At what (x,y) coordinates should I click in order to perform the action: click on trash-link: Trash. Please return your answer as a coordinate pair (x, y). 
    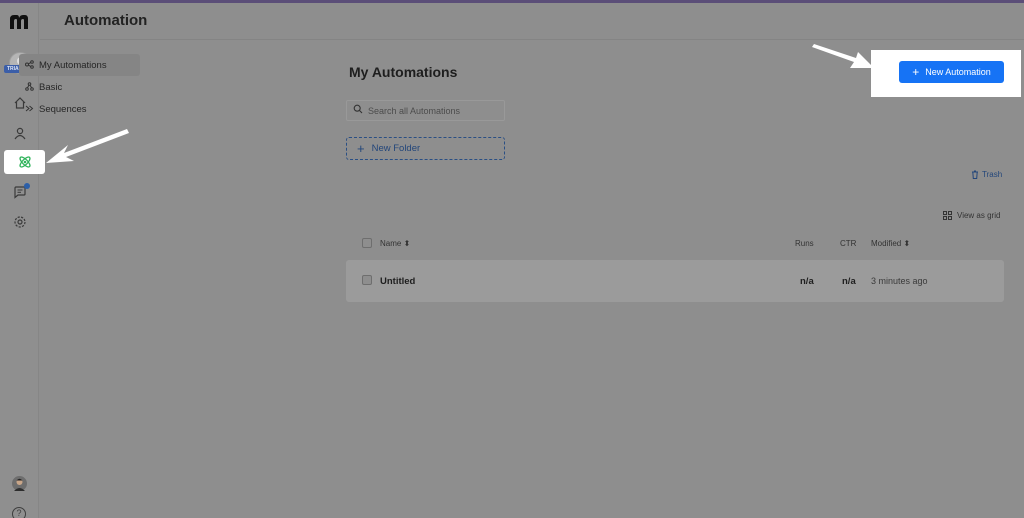
    Looking at the image, I should click on (986, 174).